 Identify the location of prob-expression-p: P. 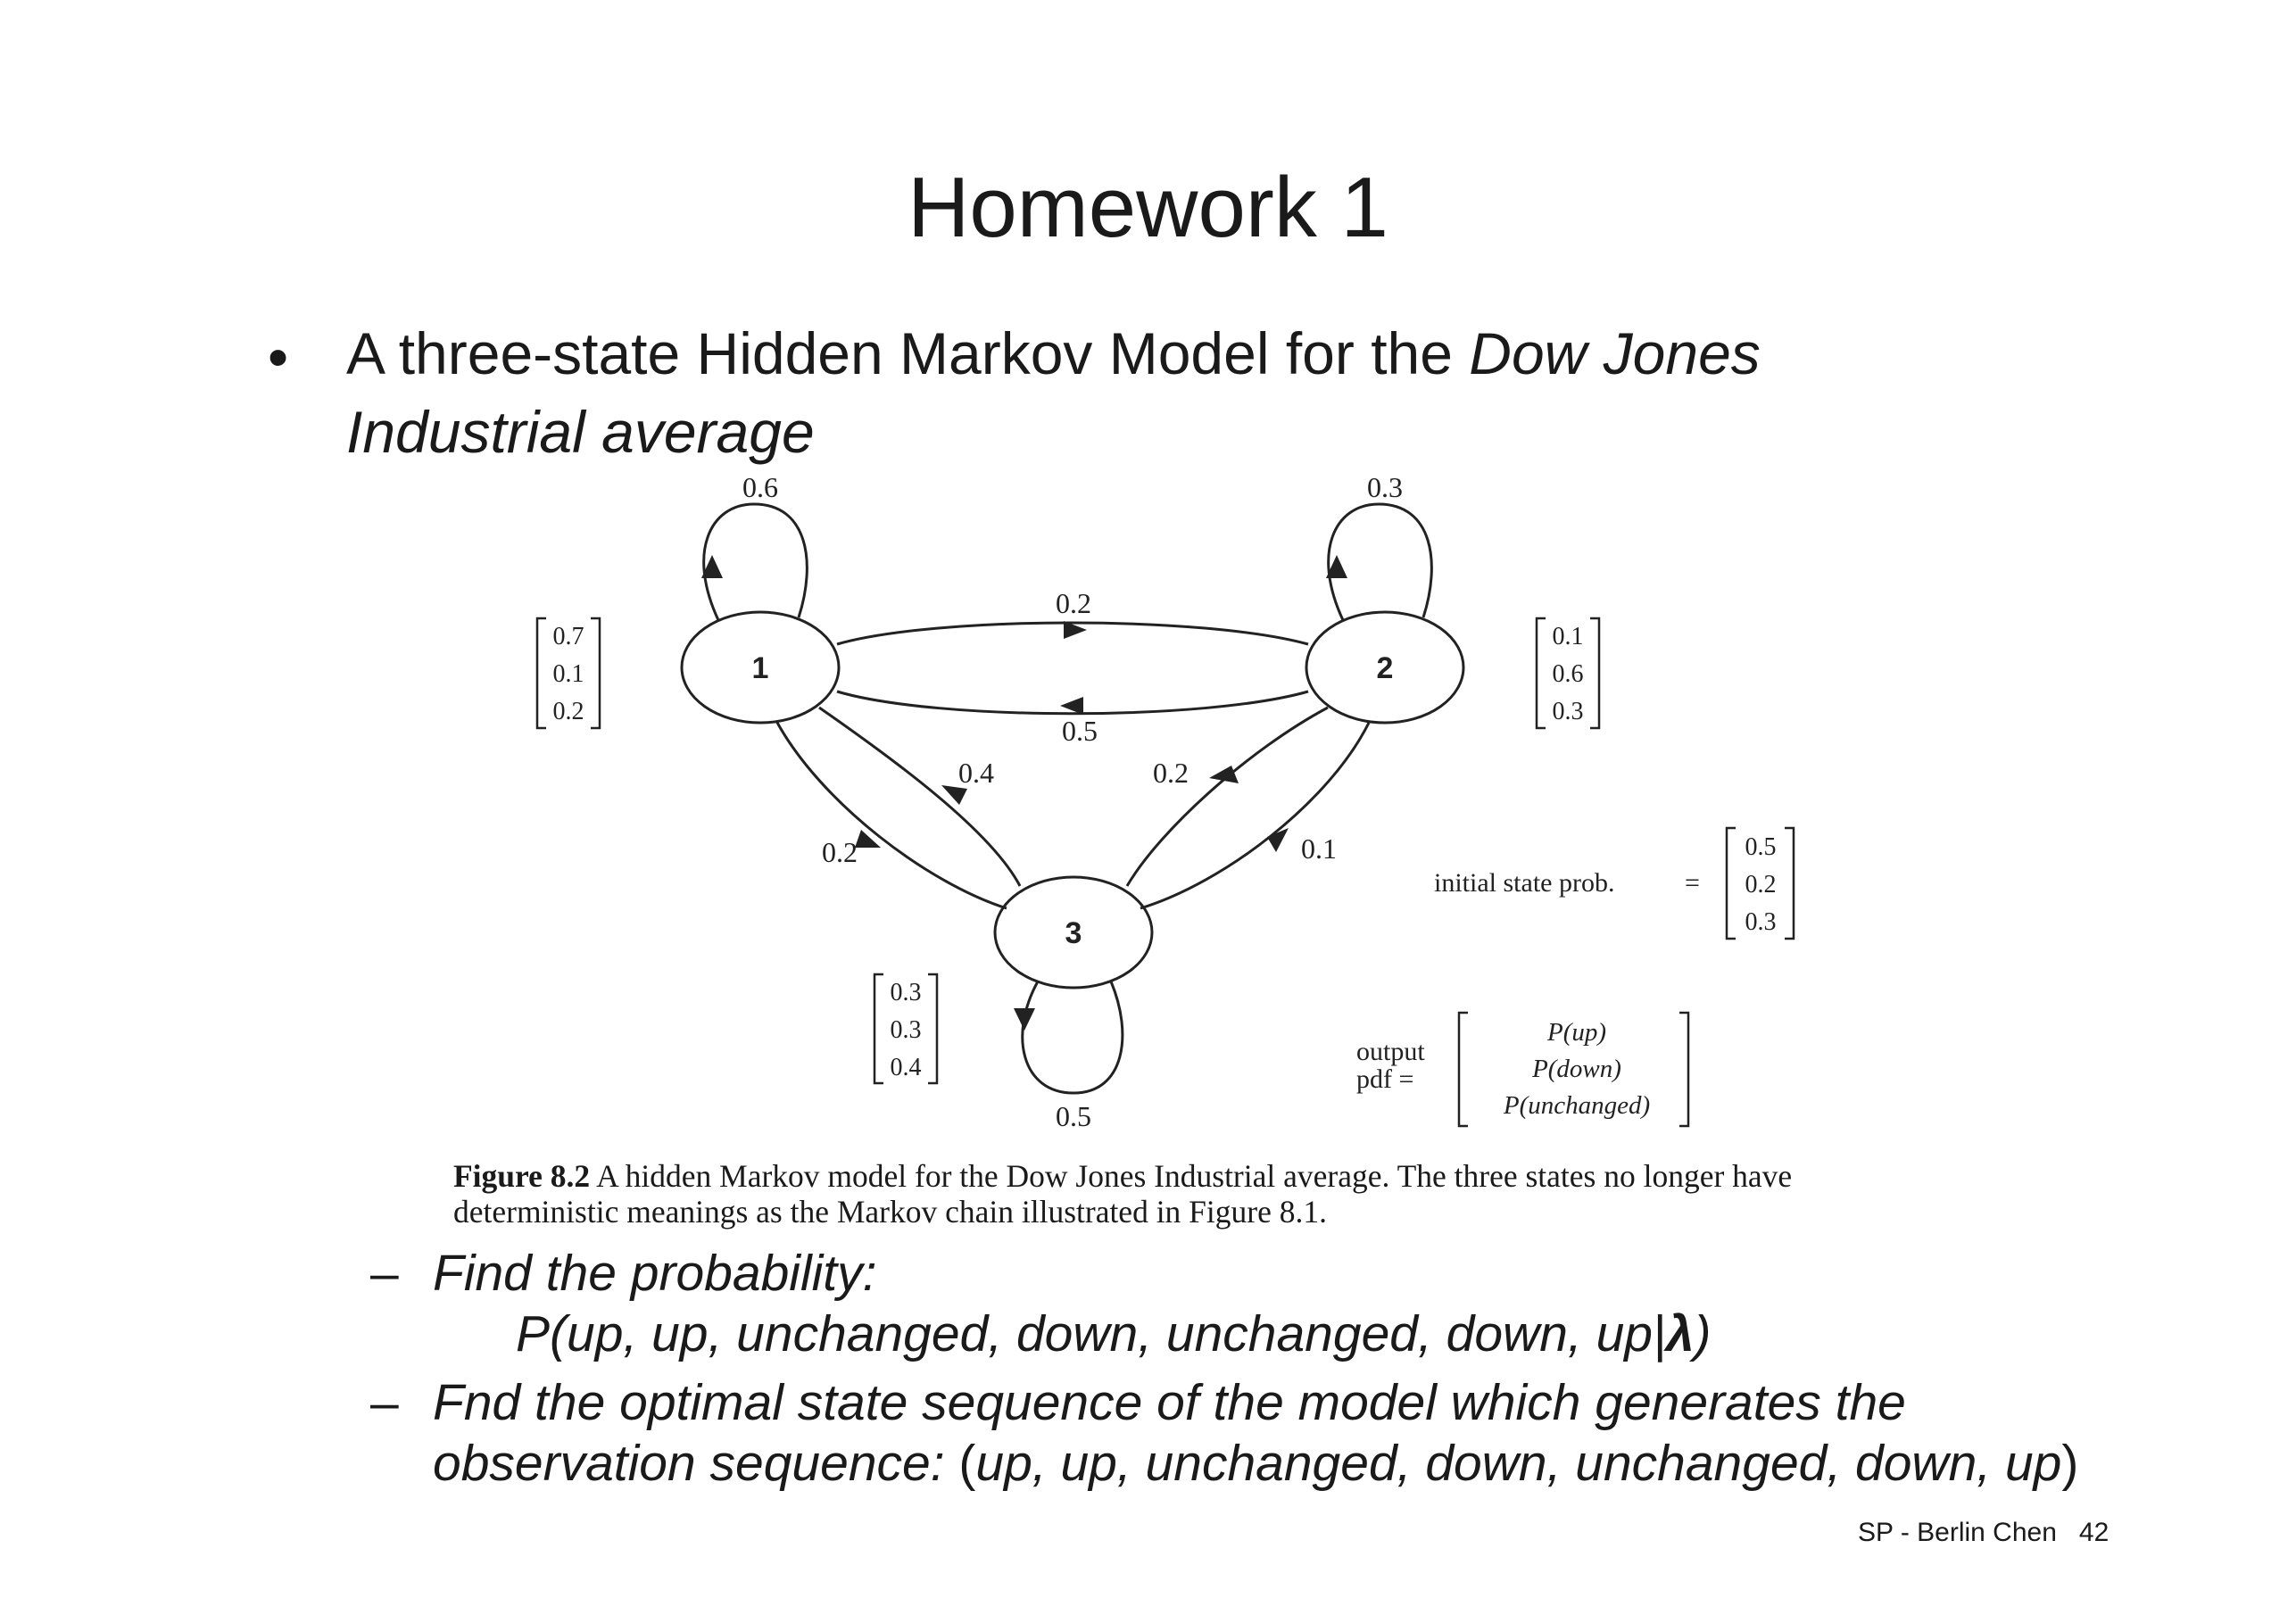
(533, 1333).